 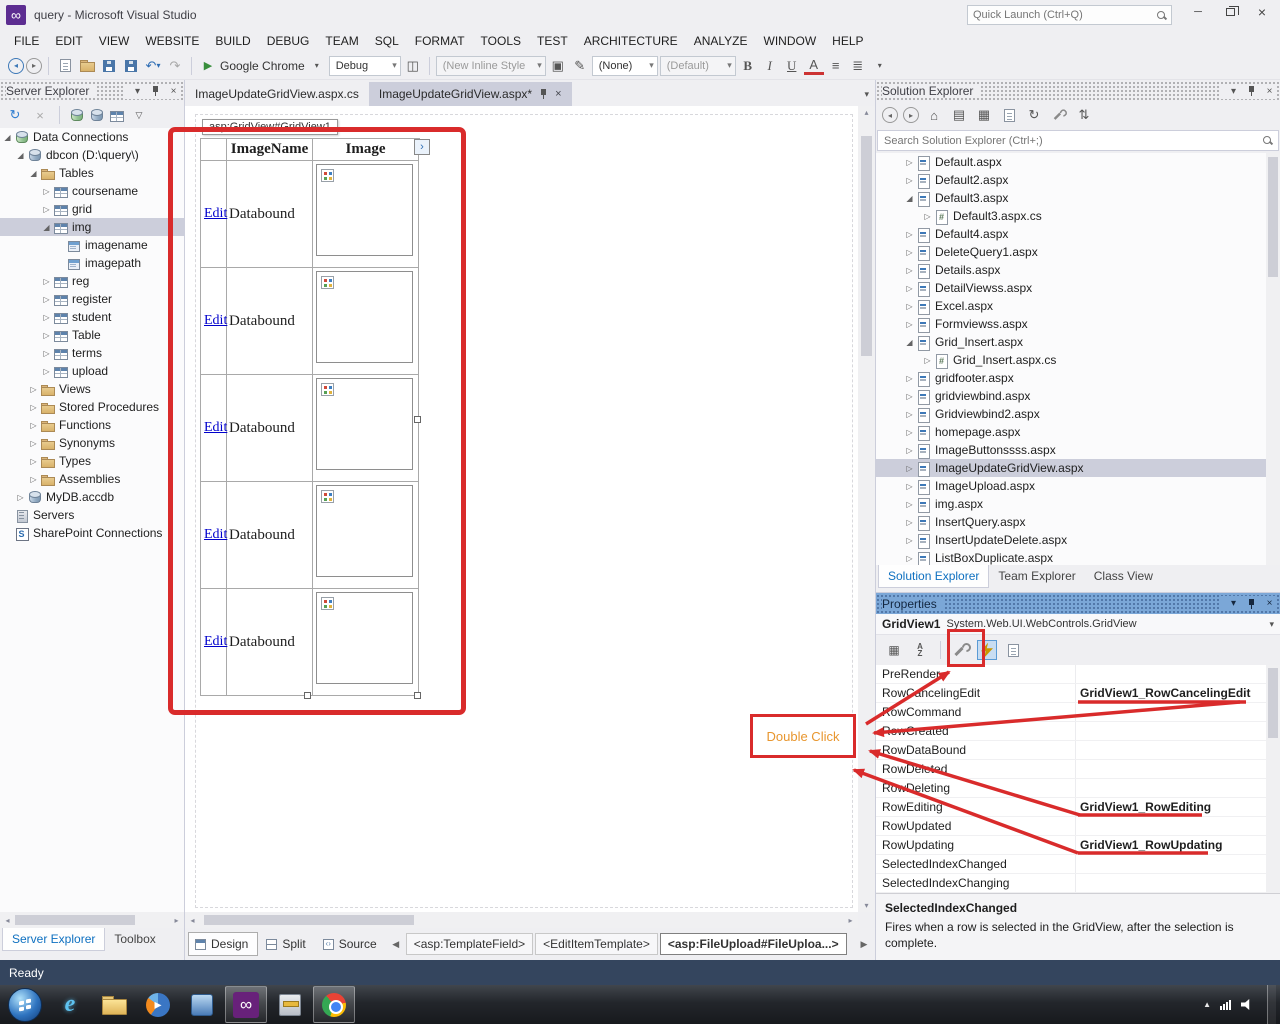 I want to click on view-switch-button: Design, so click(x=223, y=944).